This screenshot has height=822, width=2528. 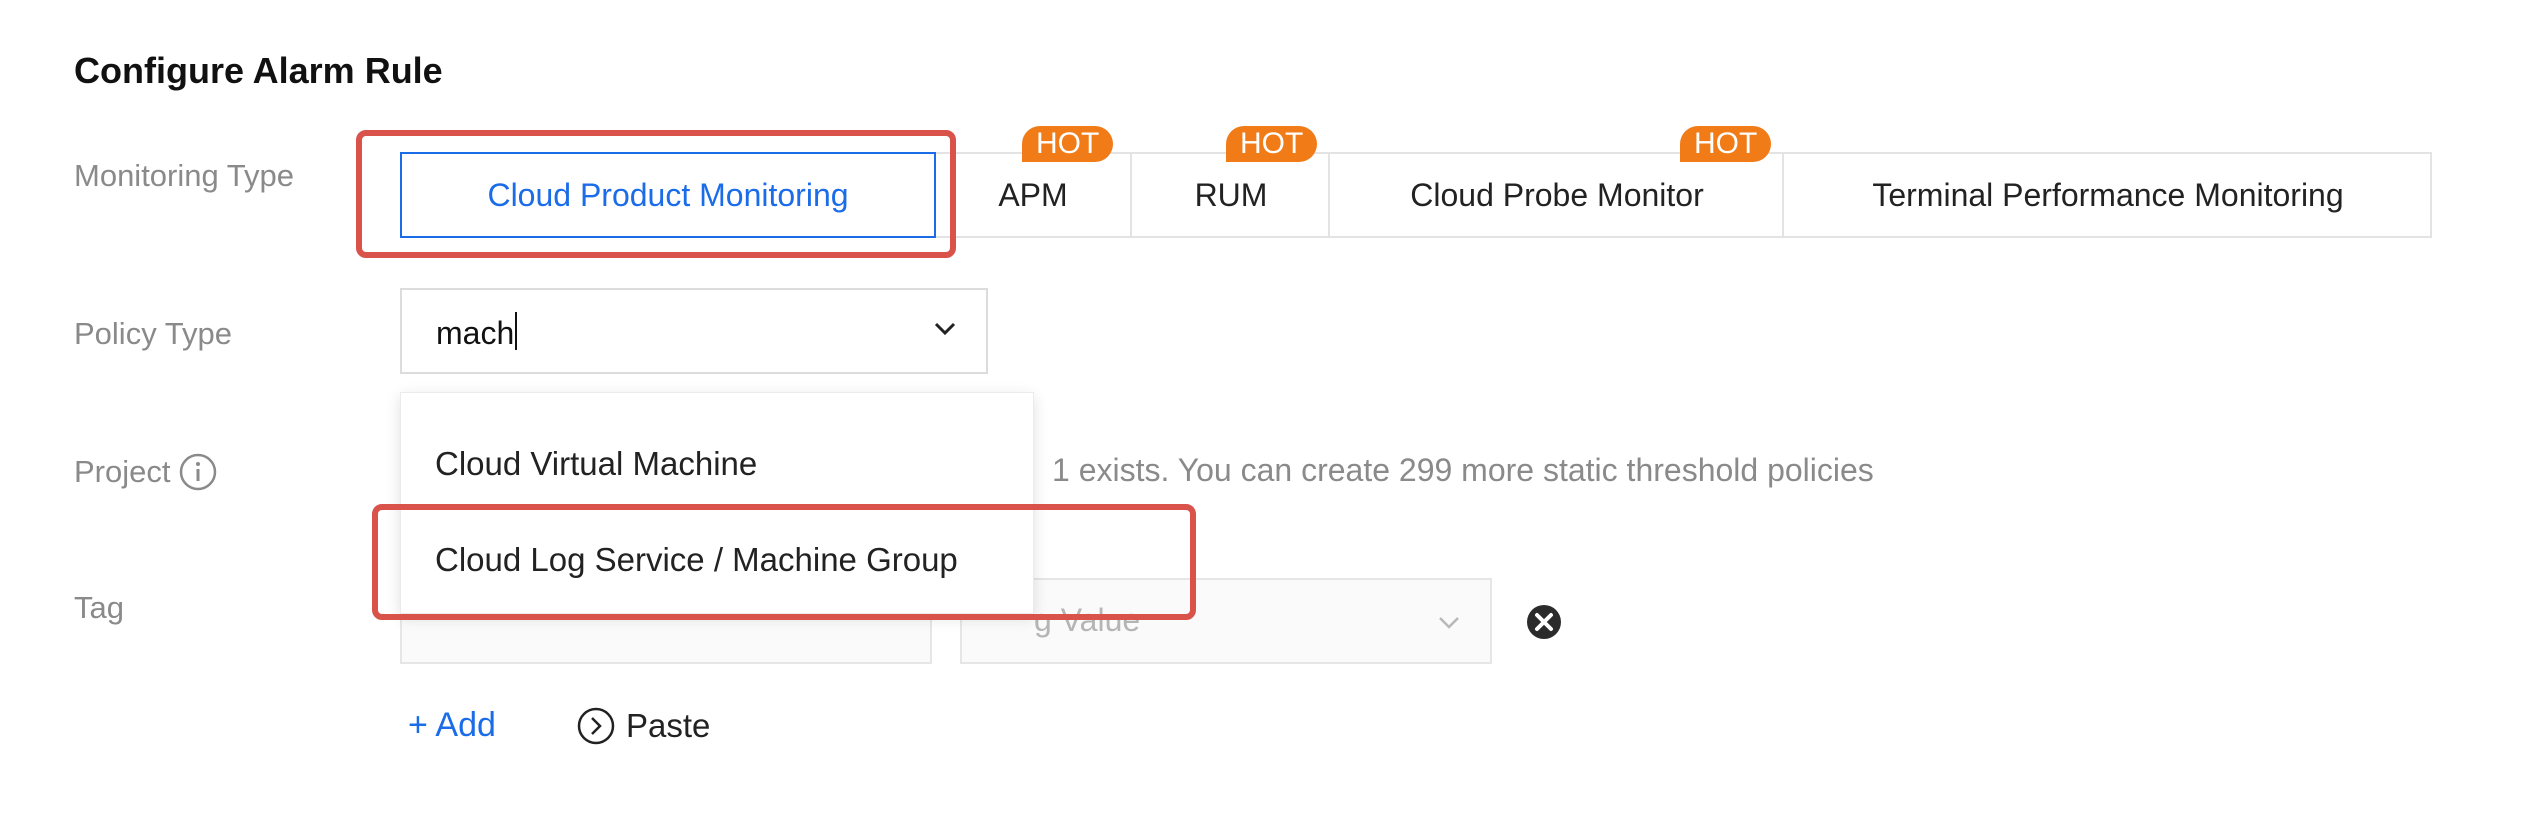 I want to click on tab-label: Cloud Probe Monitor, so click(x=1557, y=194).